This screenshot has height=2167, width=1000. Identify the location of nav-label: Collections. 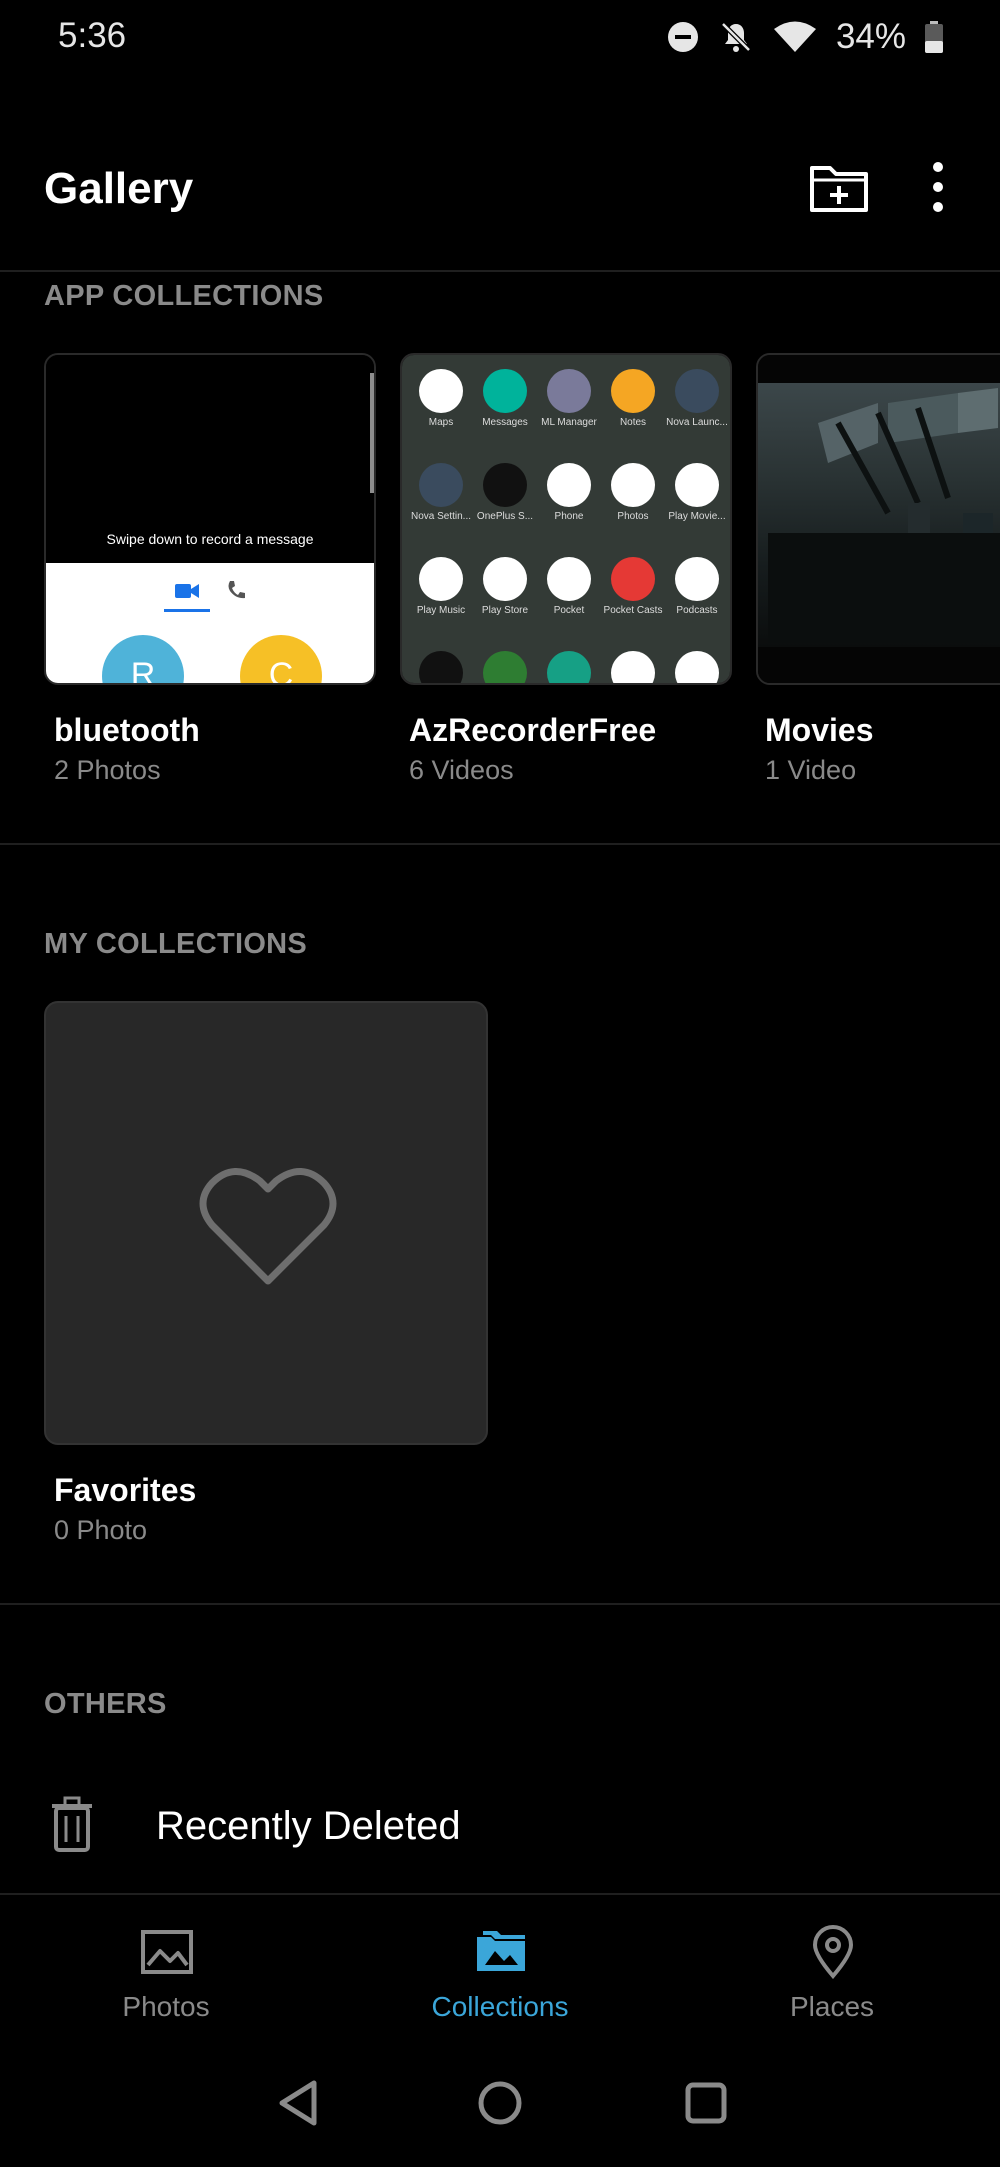
(500, 2006).